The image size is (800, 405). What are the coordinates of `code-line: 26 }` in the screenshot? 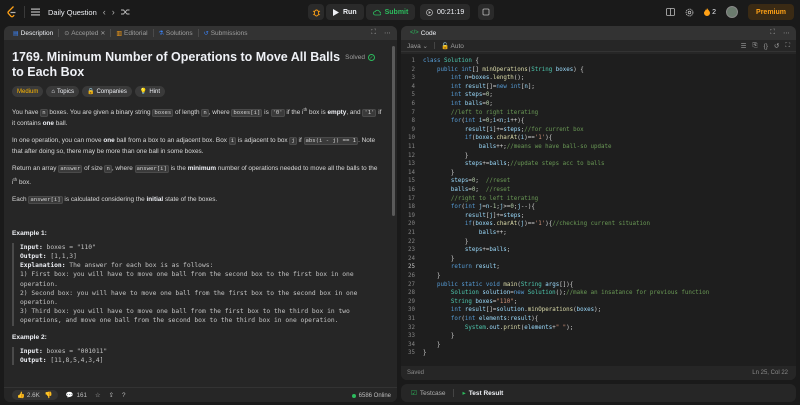 It's located at (420, 276).